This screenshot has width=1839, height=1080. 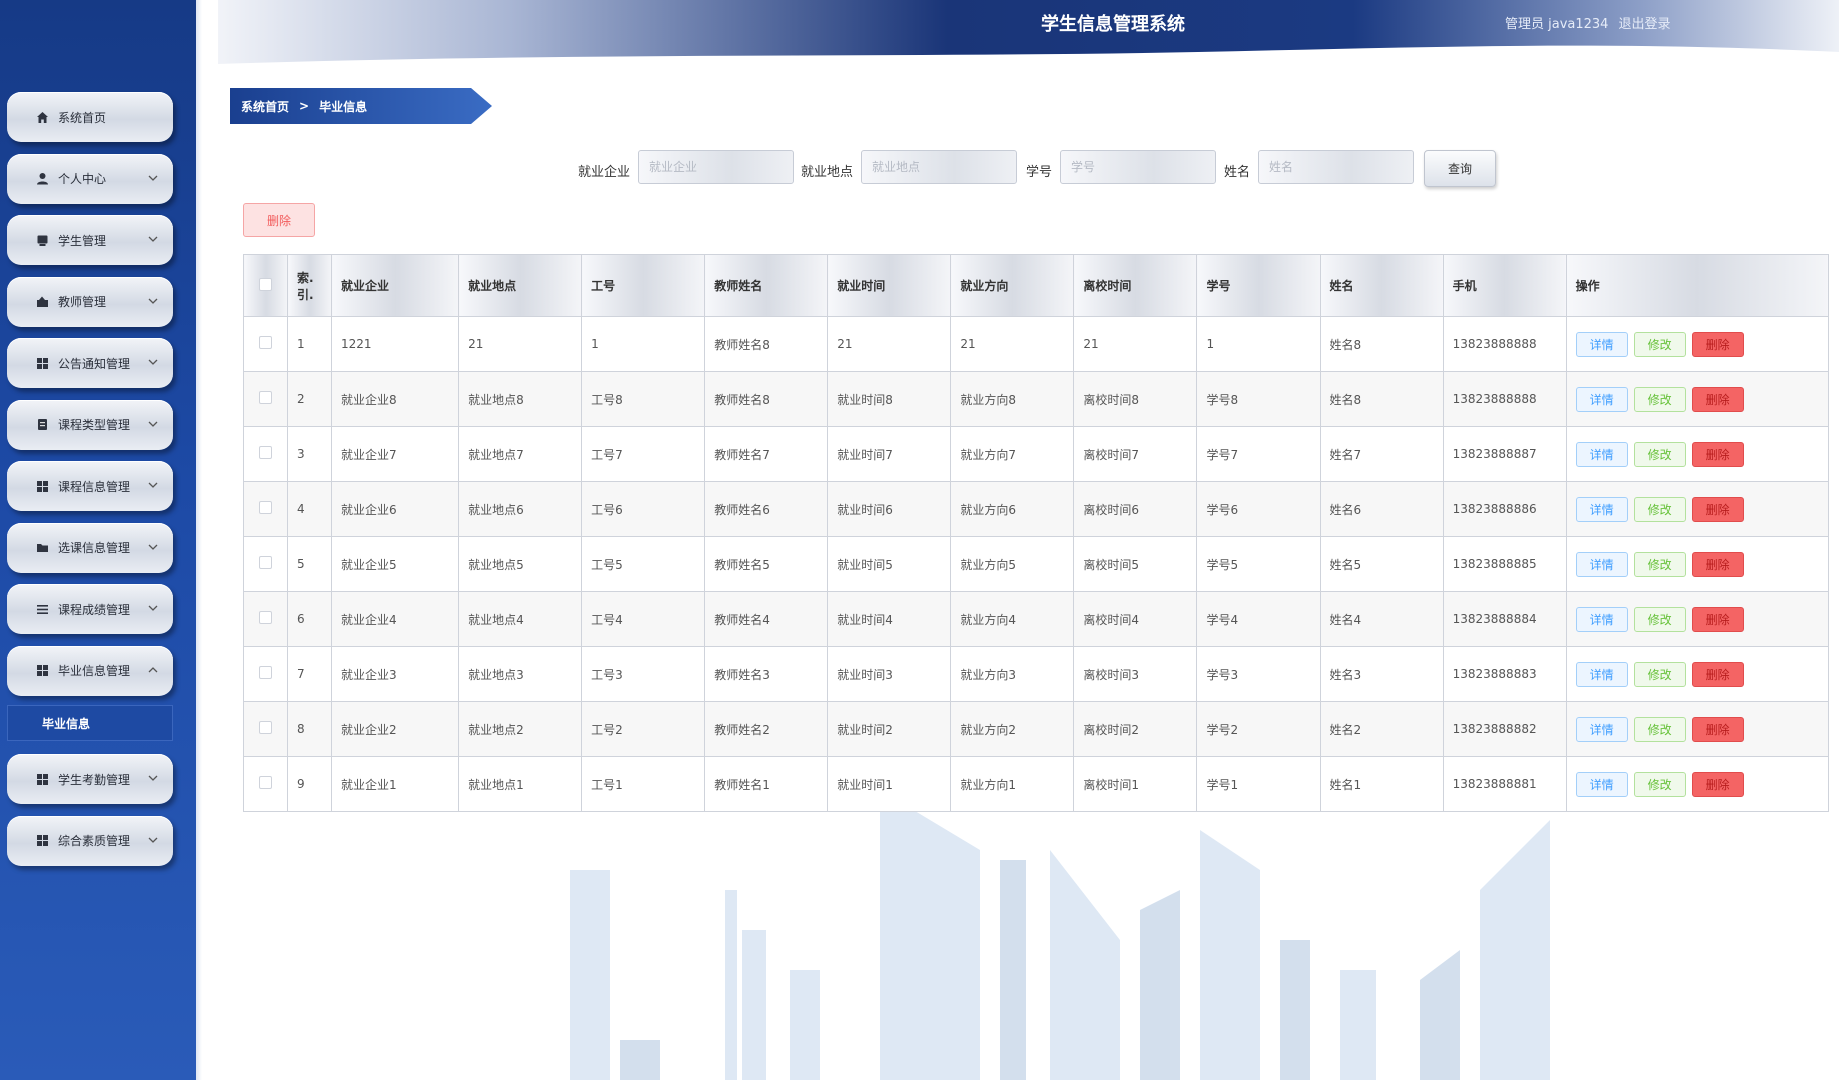 I want to click on sidebar-item-label: 个人中心, so click(x=82, y=179).